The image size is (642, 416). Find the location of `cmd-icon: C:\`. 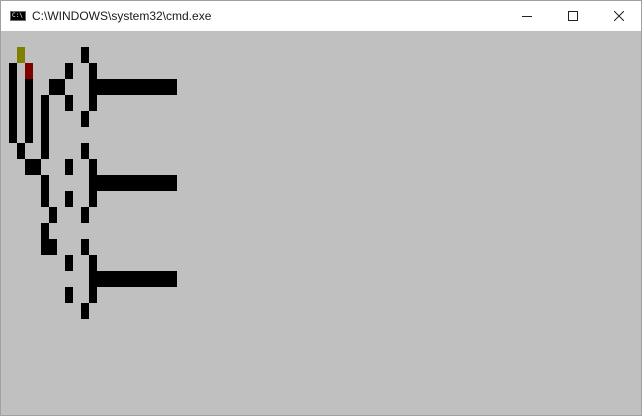

cmd-icon: C:\ is located at coordinates (18, 16).